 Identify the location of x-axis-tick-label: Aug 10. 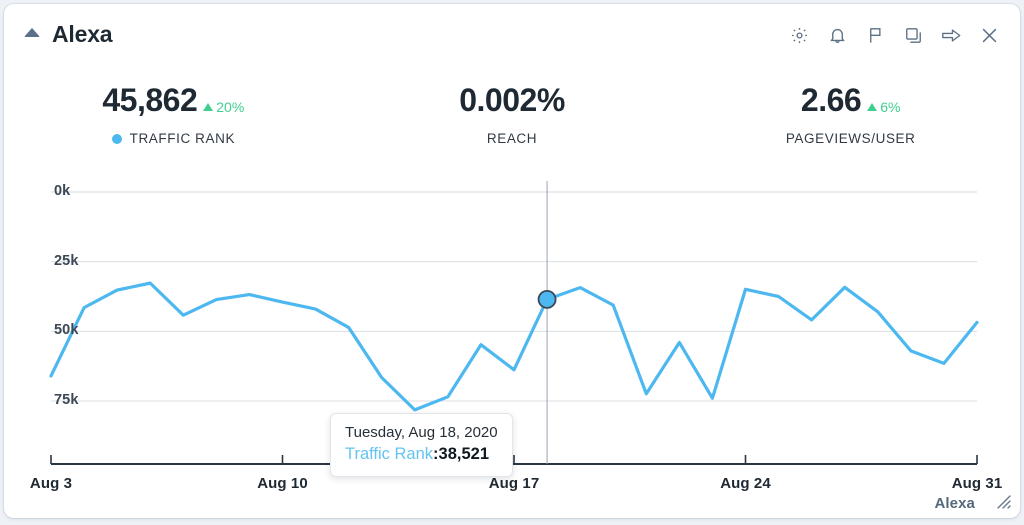
(282, 483).